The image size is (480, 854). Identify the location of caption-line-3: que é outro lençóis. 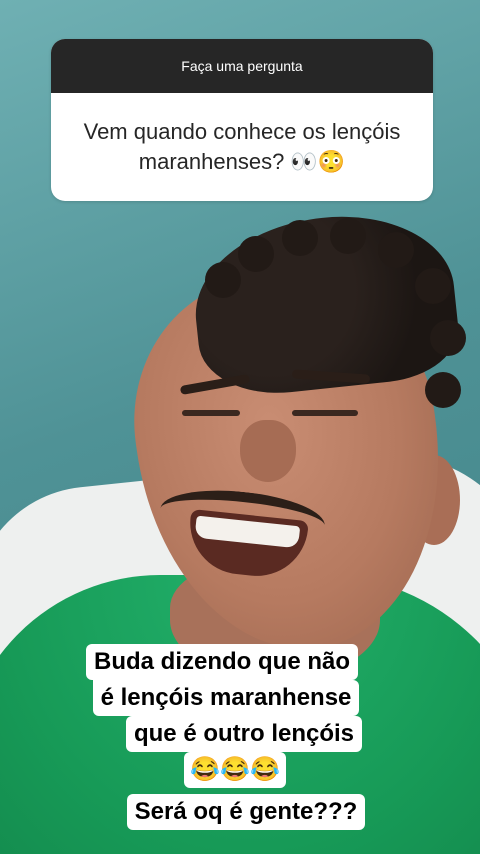
(244, 734).